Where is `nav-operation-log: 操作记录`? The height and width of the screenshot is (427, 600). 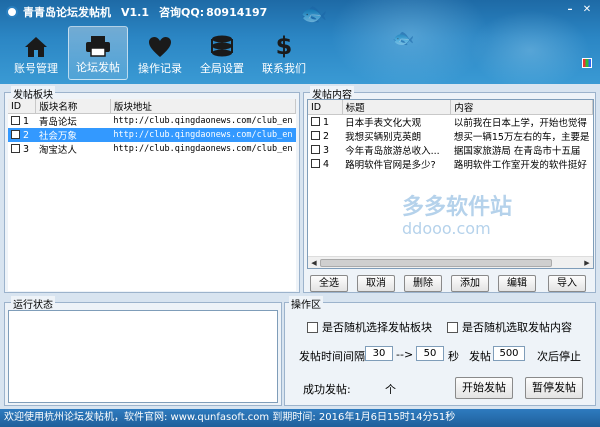
nav-operation-log: 操作记录 is located at coordinates (160, 53).